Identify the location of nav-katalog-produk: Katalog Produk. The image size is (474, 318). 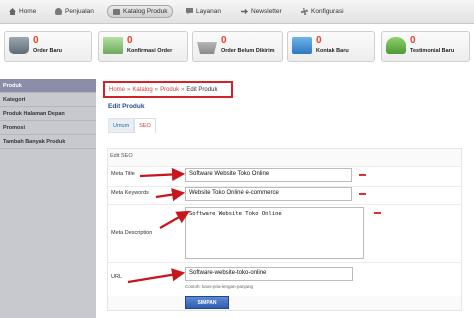
(140, 11).